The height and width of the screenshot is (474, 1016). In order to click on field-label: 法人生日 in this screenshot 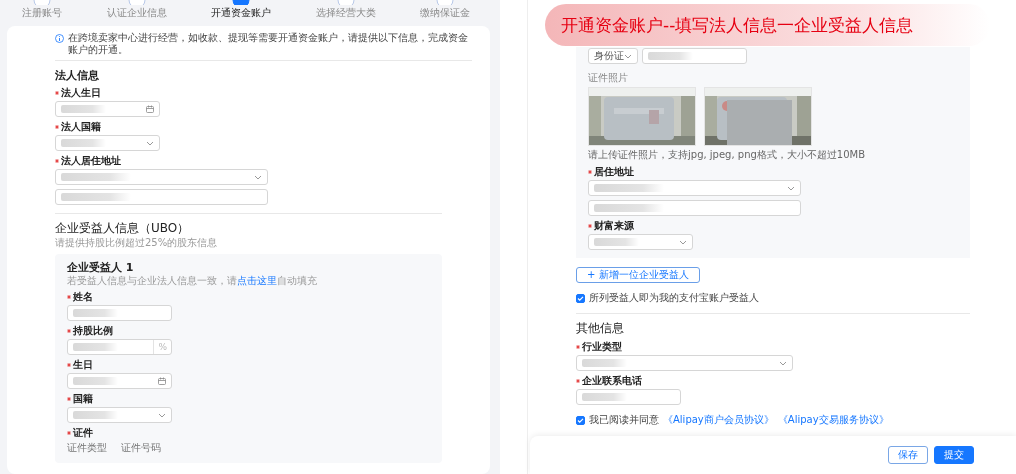, I will do `click(81, 93)`.